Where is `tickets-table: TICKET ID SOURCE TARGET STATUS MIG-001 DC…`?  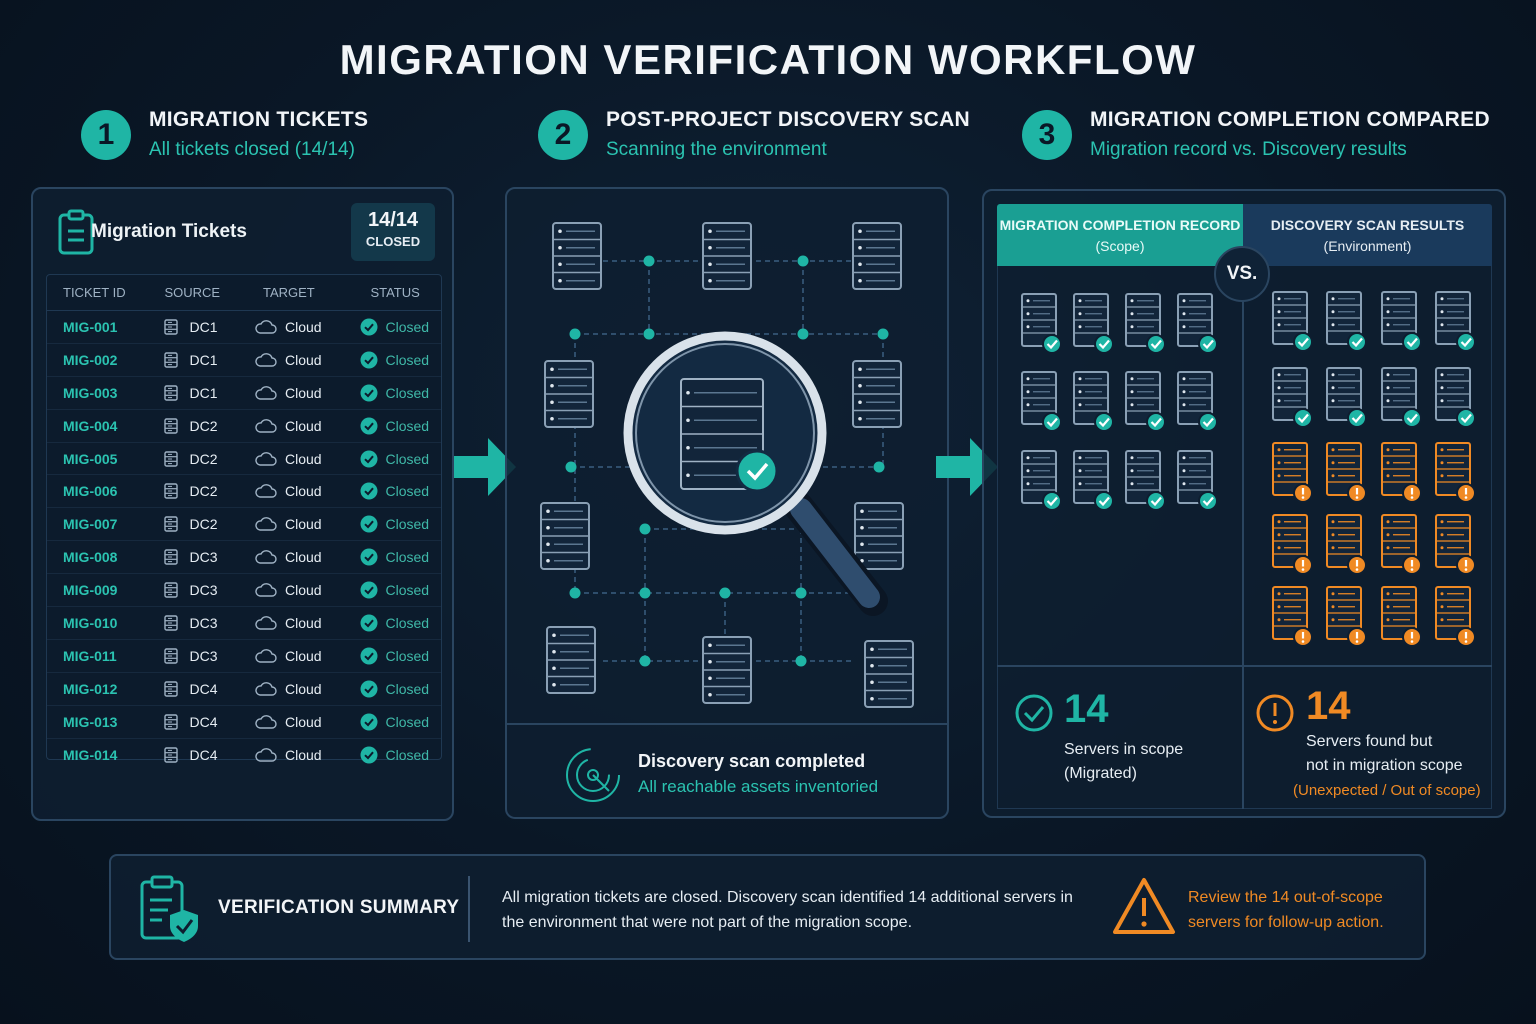 tickets-table: TICKET ID SOURCE TARGET STATUS MIG-001 DC… is located at coordinates (244, 519).